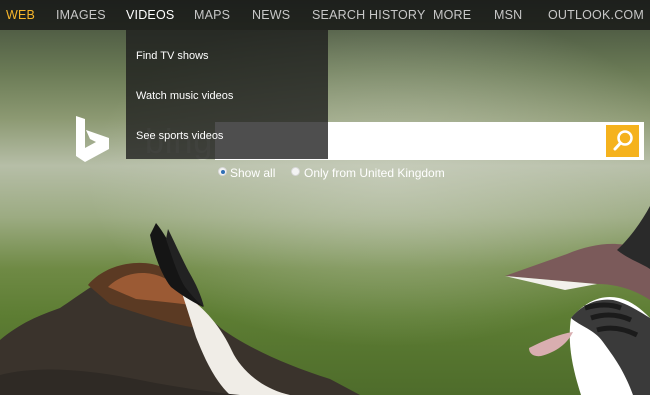  I want to click on radio-only-uk, so click(295, 171).